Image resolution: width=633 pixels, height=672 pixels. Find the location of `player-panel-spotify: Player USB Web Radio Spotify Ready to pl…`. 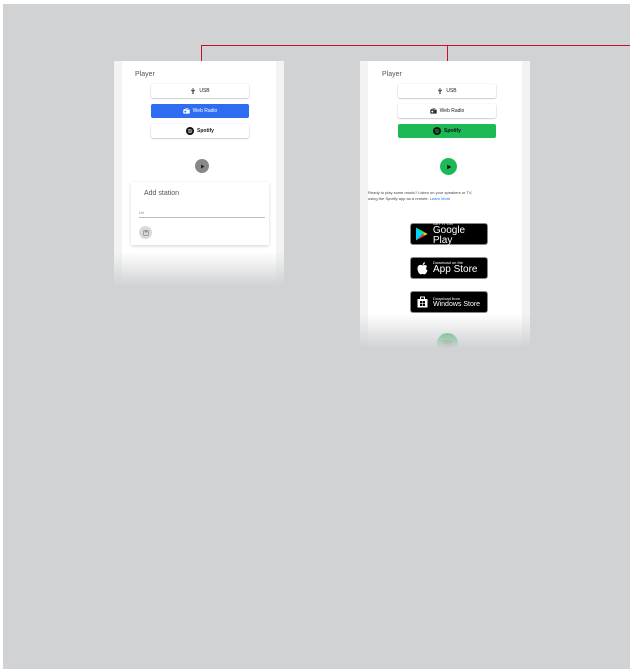

player-panel-spotify: Player USB Web Radio Spotify Ready to pl… is located at coordinates (445, 204).